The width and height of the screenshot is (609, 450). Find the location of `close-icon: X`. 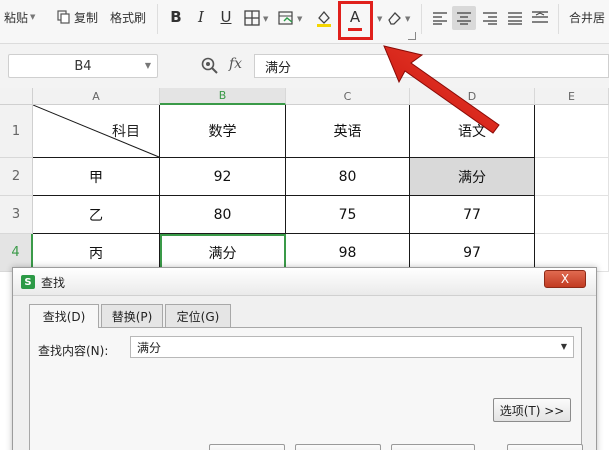

close-icon: X is located at coordinates (565, 279).